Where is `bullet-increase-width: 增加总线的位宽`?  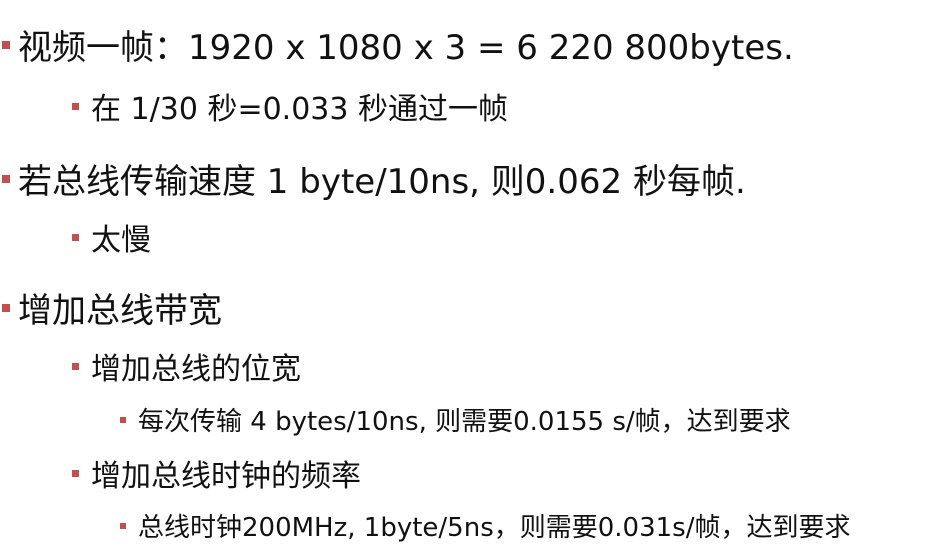 bullet-increase-width: 增加总线的位宽 is located at coordinates (186, 366).